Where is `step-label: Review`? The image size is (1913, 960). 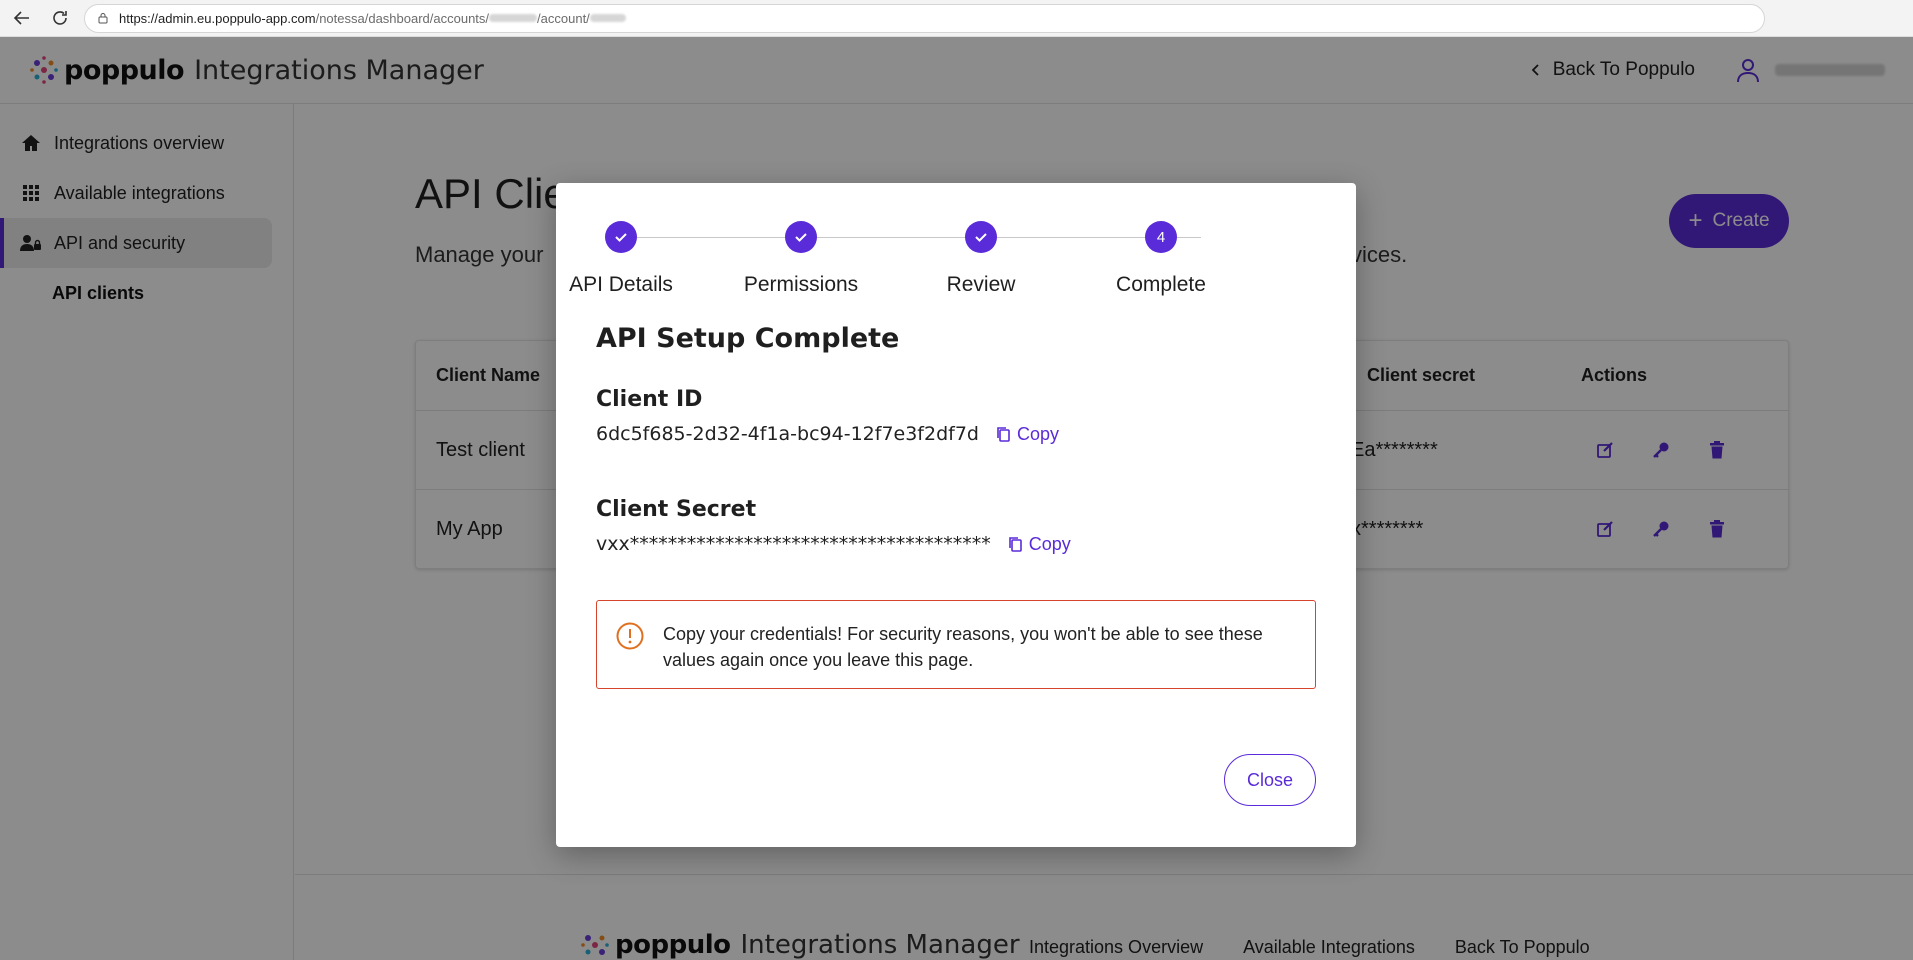
step-label: Review is located at coordinates (981, 284).